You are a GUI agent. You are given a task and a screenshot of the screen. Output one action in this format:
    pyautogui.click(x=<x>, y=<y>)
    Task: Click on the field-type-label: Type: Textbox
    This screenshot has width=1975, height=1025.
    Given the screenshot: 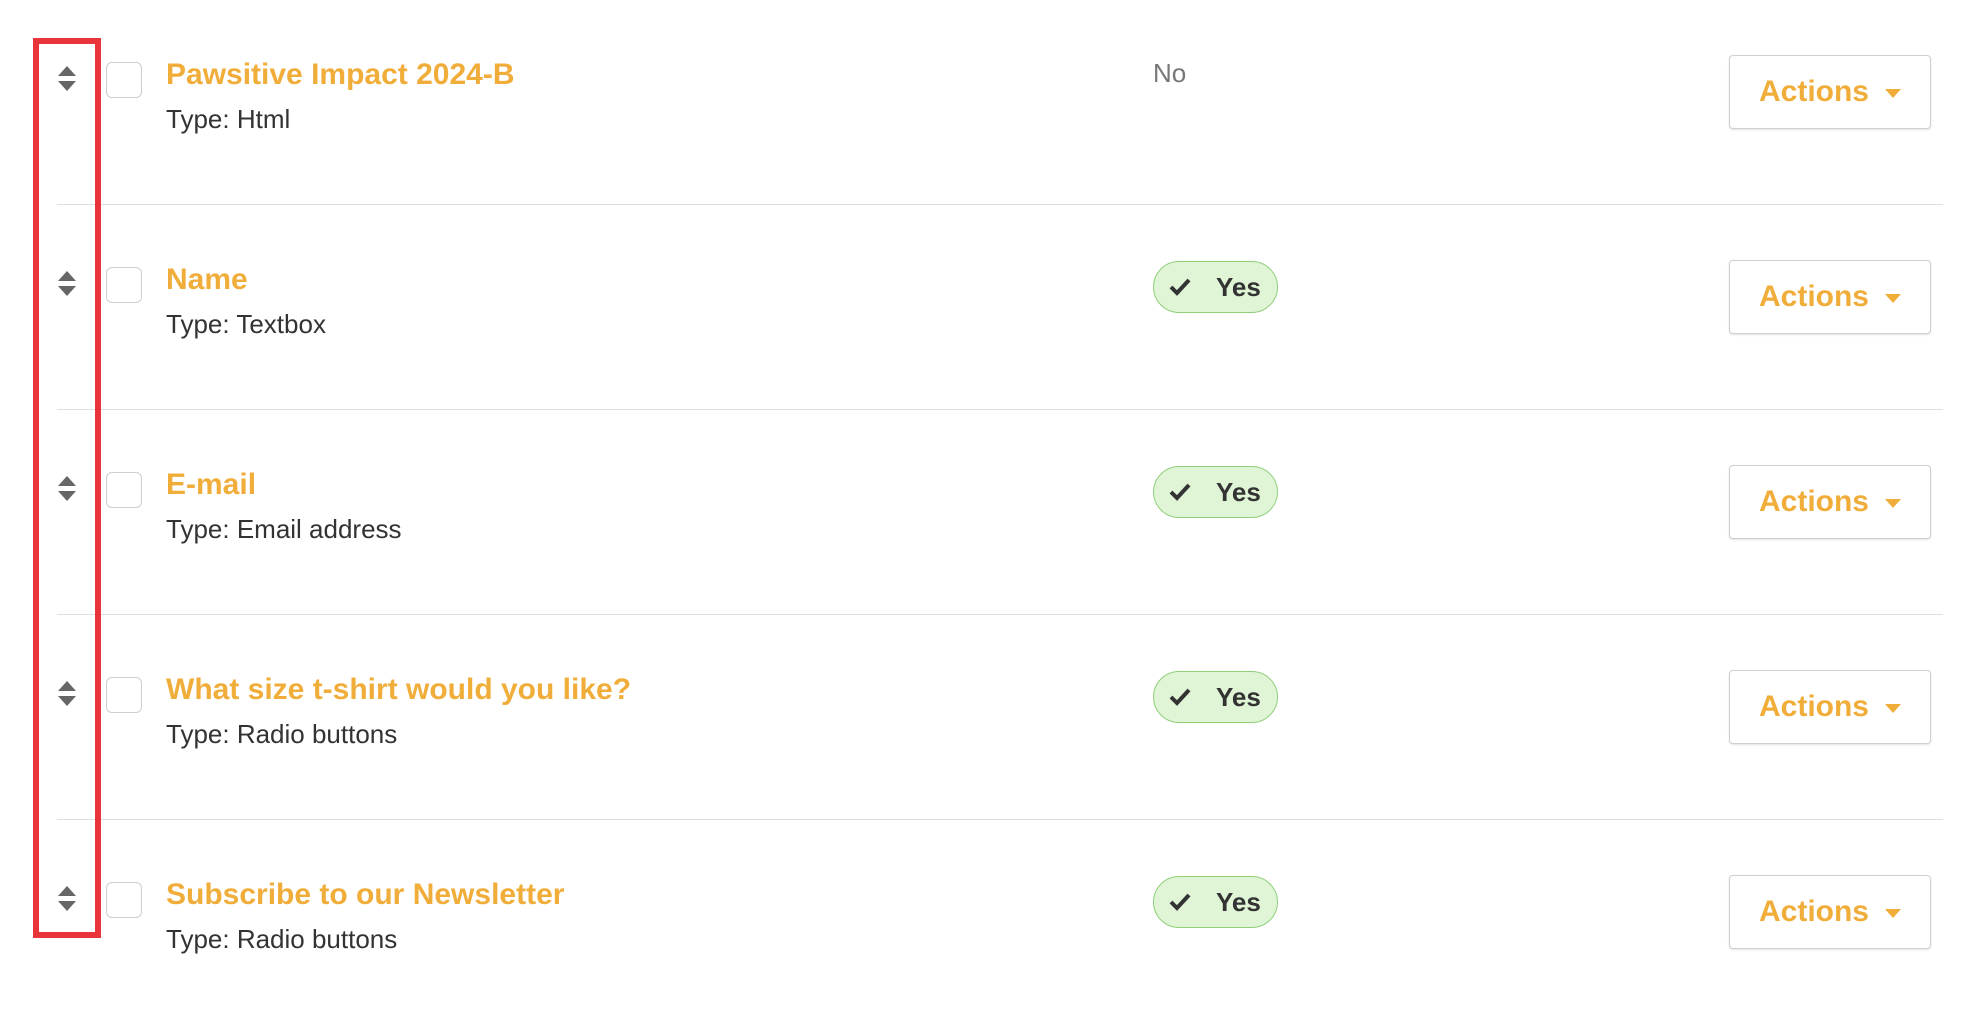 What is the action you would take?
    pyautogui.click(x=246, y=324)
    